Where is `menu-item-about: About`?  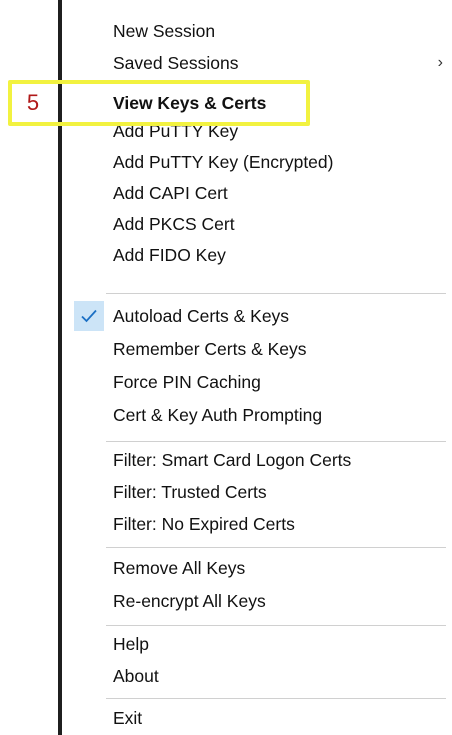
menu-item-about: About is located at coordinates (254, 676).